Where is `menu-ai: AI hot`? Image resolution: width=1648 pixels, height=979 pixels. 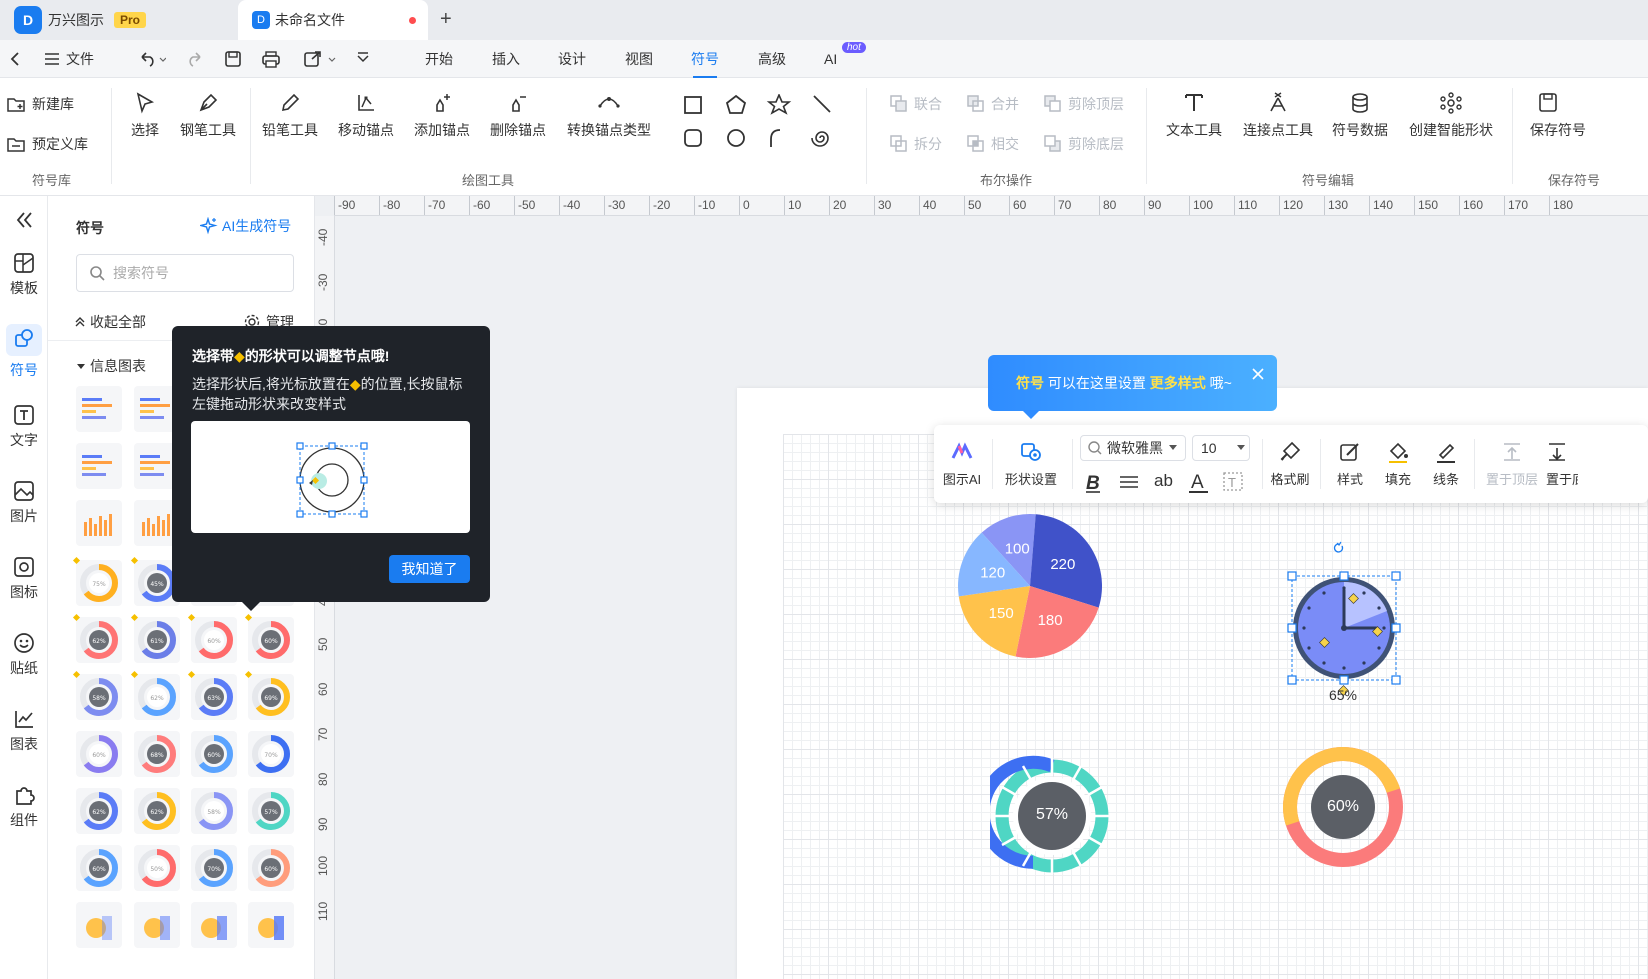
menu-ai: AI hot is located at coordinates (845, 59).